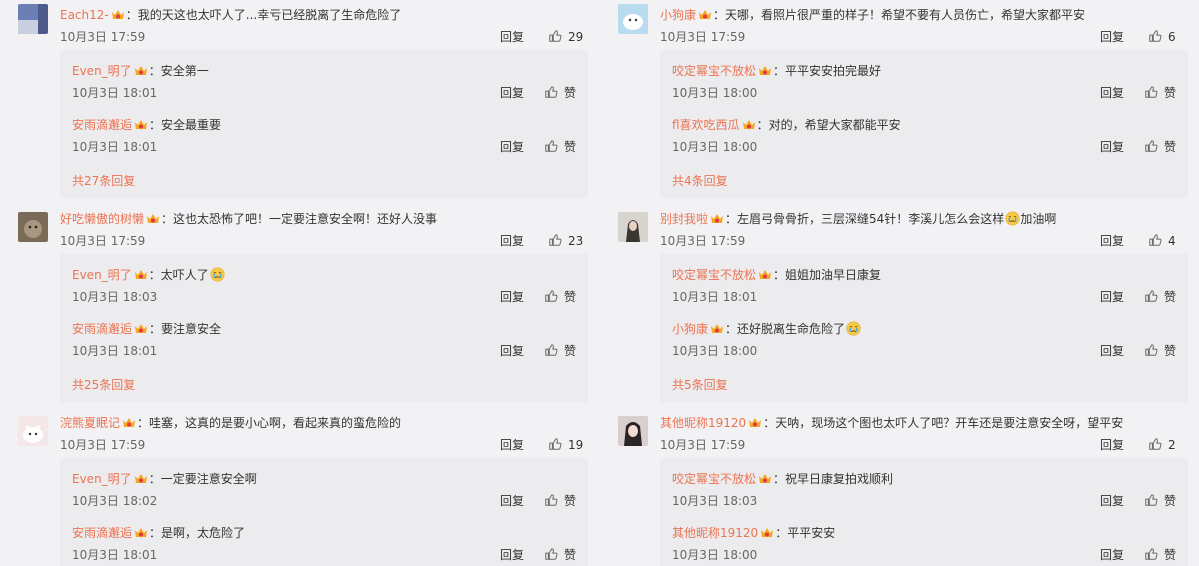  Describe the element at coordinates (678, 15) in the screenshot. I see `comment-username: 小狗康` at that location.